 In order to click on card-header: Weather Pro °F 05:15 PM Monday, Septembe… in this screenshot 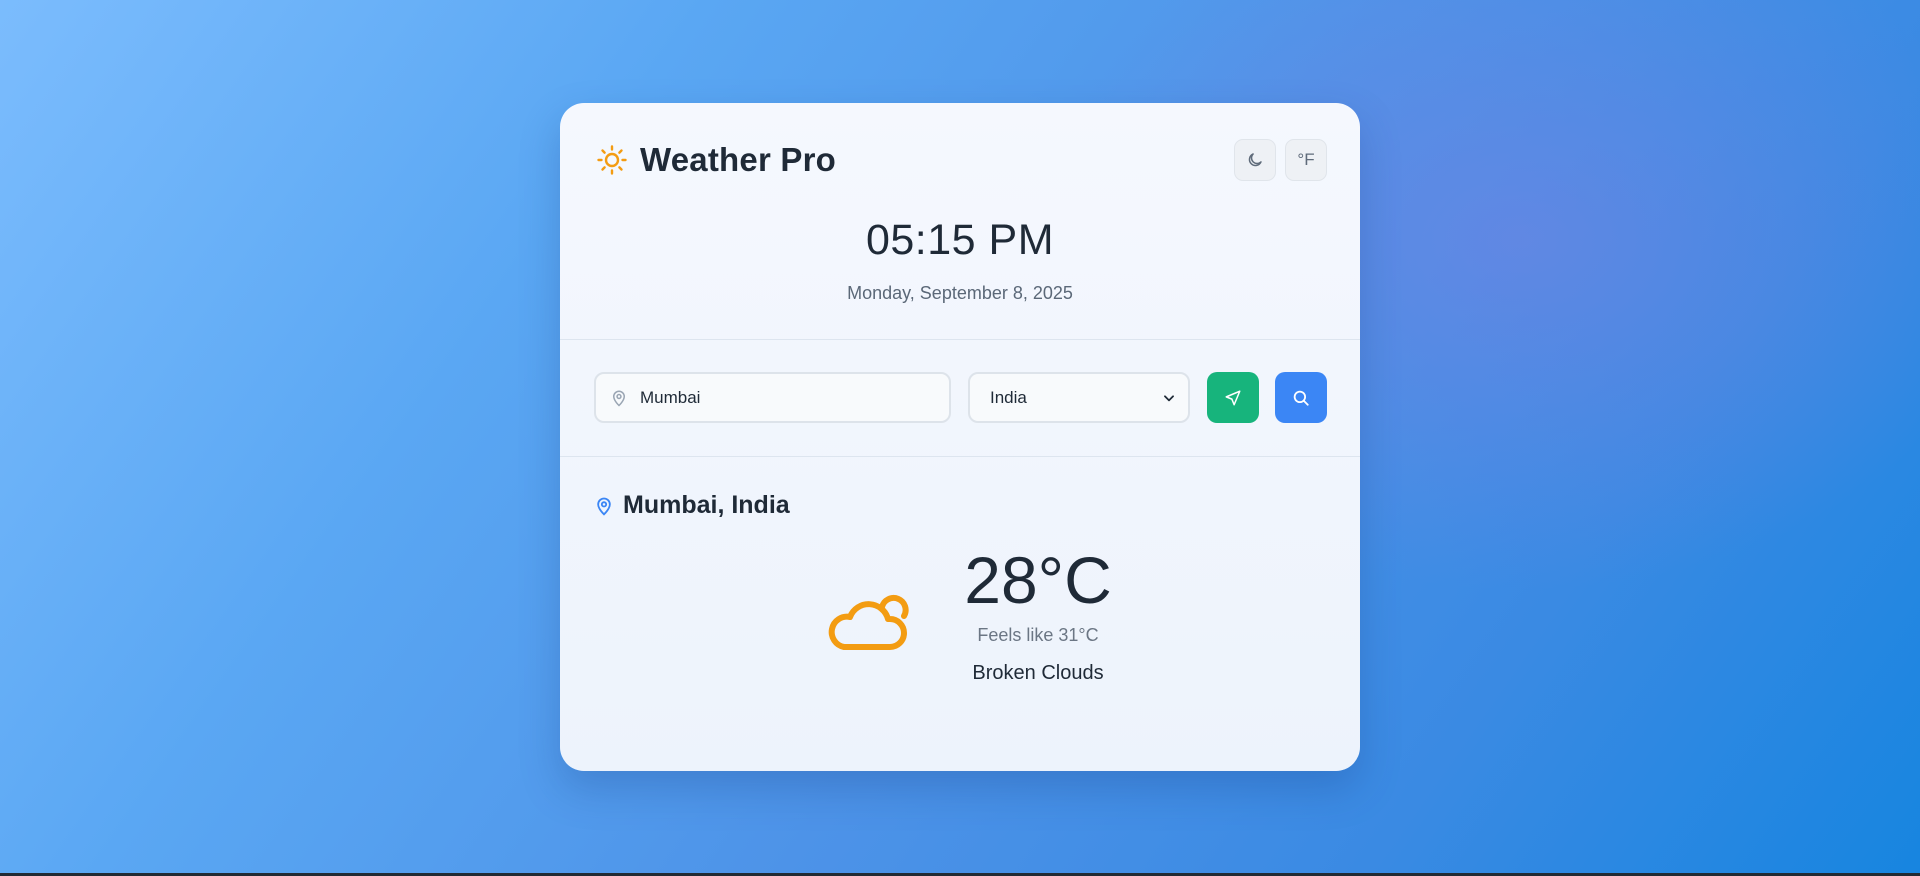, I will do `click(960, 221)`.